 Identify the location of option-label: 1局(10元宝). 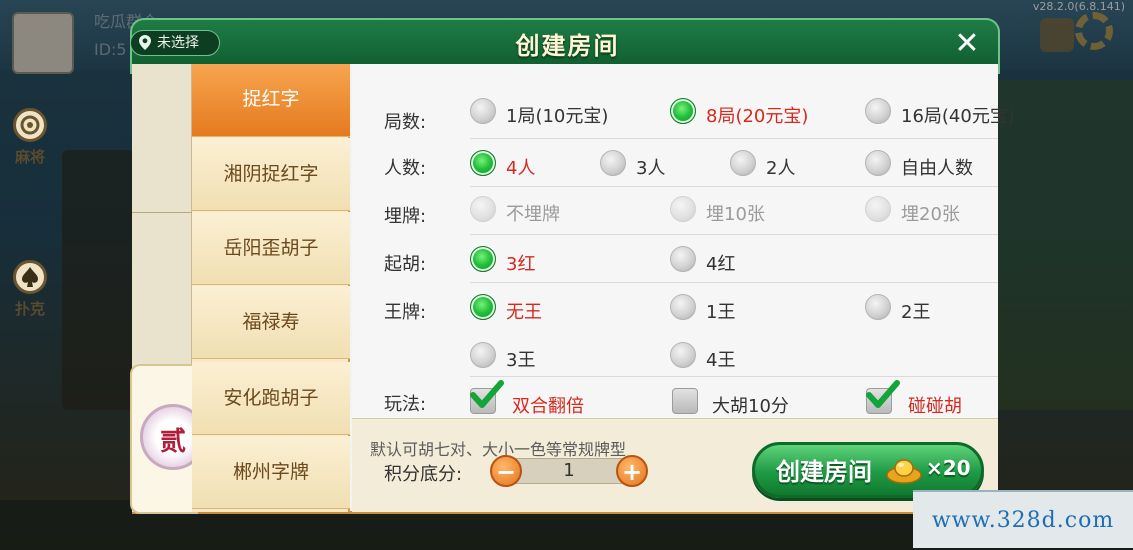
(557, 116).